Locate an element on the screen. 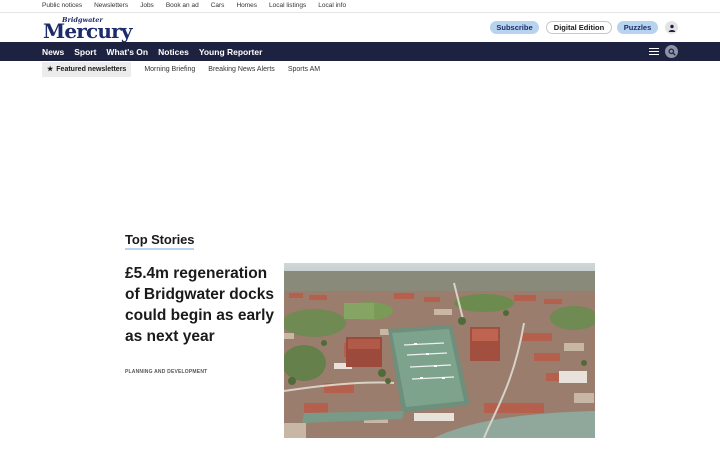  utility-link-cars: Cars is located at coordinates (218, 5).